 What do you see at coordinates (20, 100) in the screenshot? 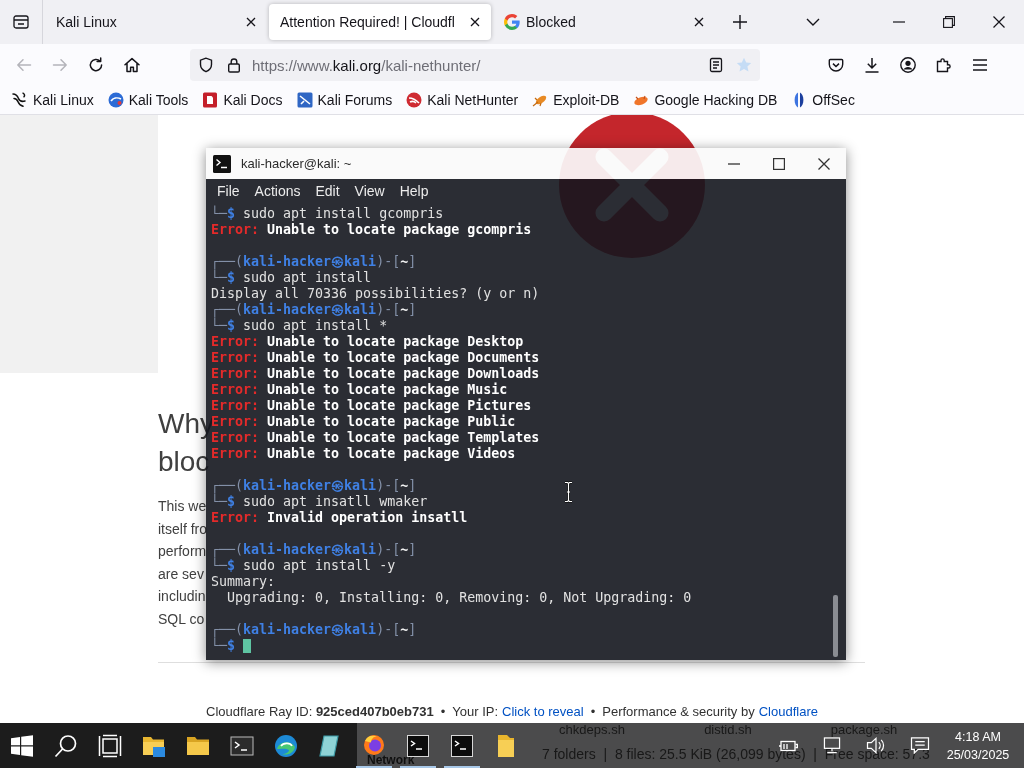
I see `squiggle-icon` at bounding box center [20, 100].